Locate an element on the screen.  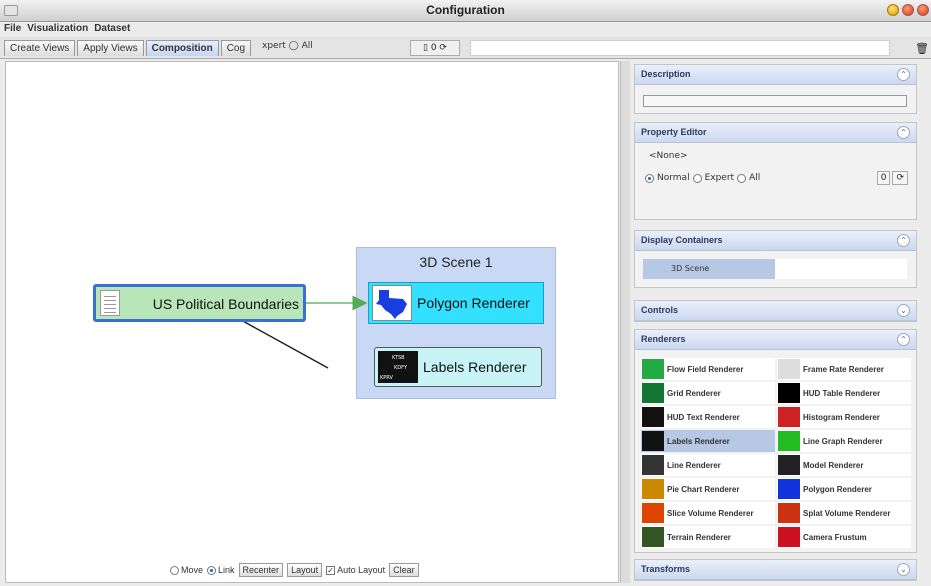
panel-splitter is located at coordinates (625, 322).